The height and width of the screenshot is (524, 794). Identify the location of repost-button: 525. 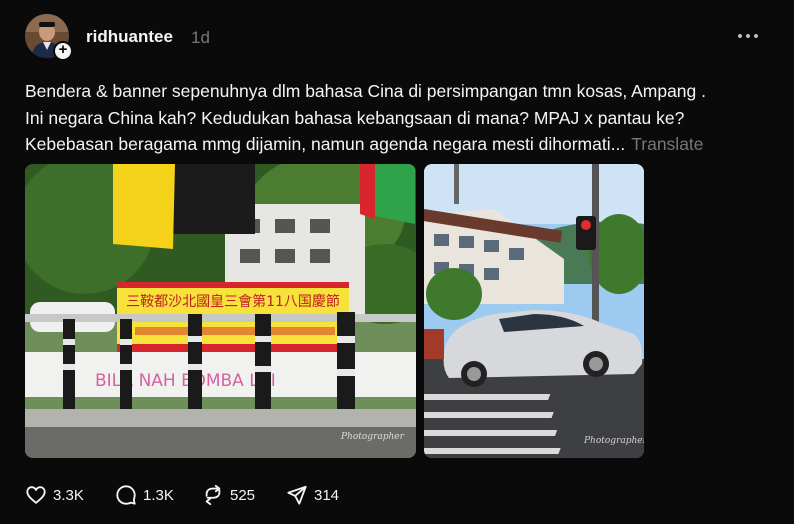
(228, 495).